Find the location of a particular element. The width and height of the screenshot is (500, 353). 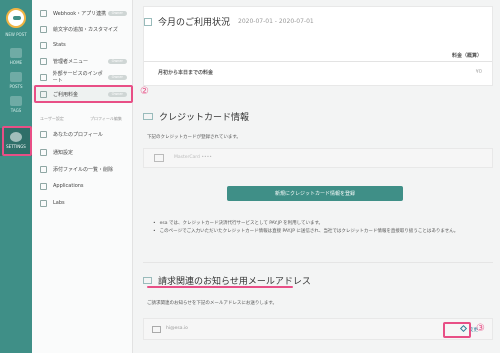

home-link: HOME is located at coordinates (16, 56).